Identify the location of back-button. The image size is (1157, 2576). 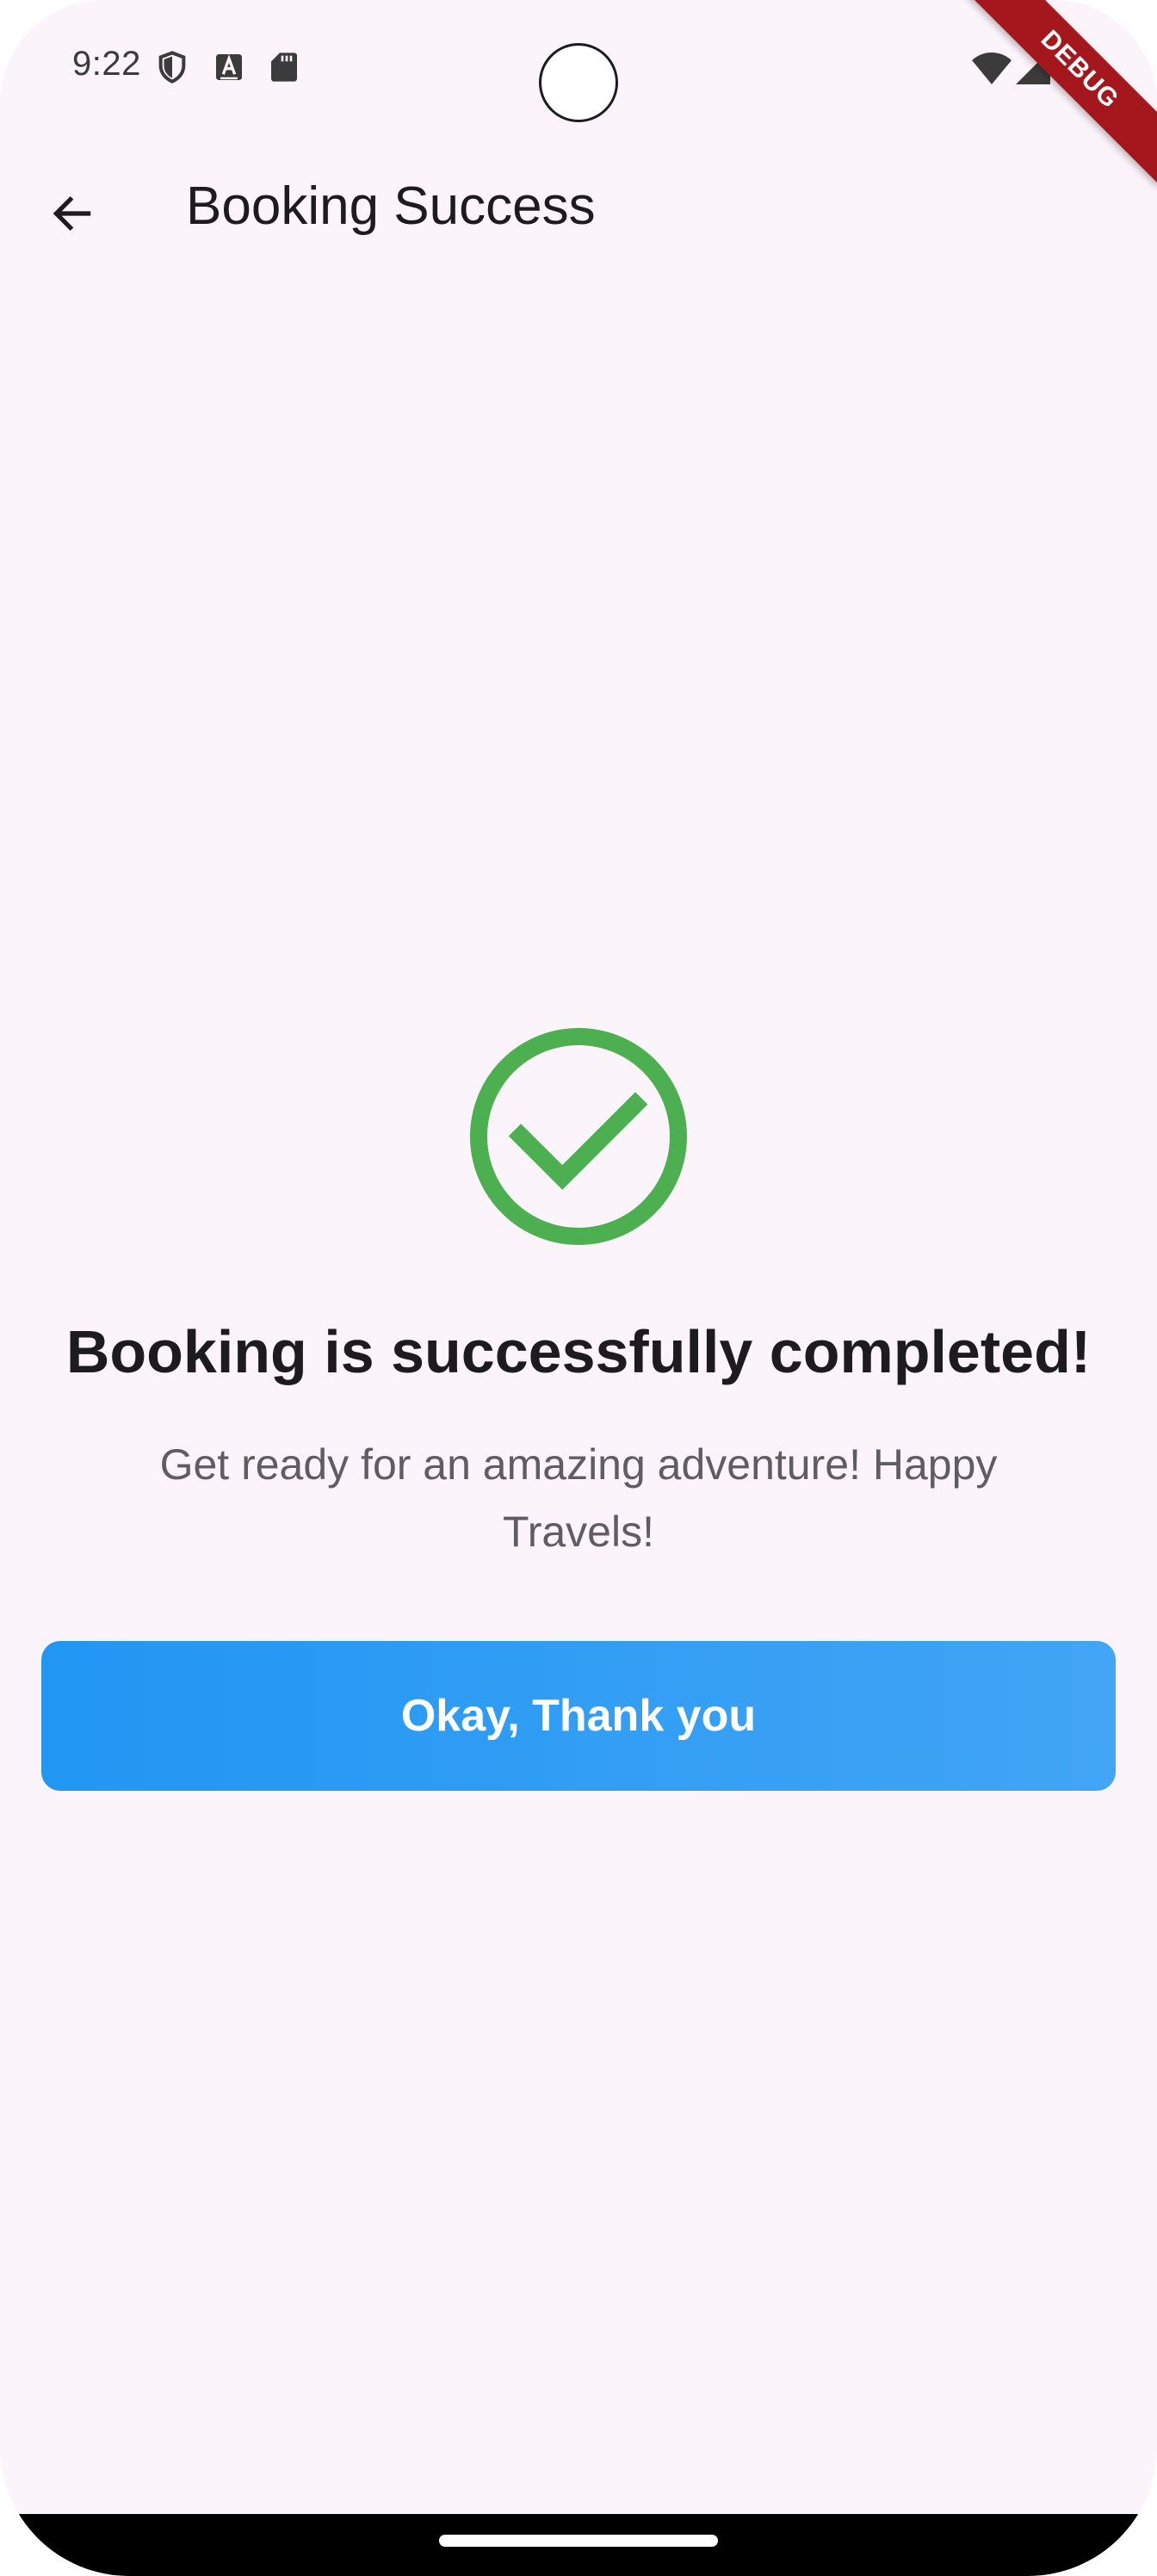
(72, 214).